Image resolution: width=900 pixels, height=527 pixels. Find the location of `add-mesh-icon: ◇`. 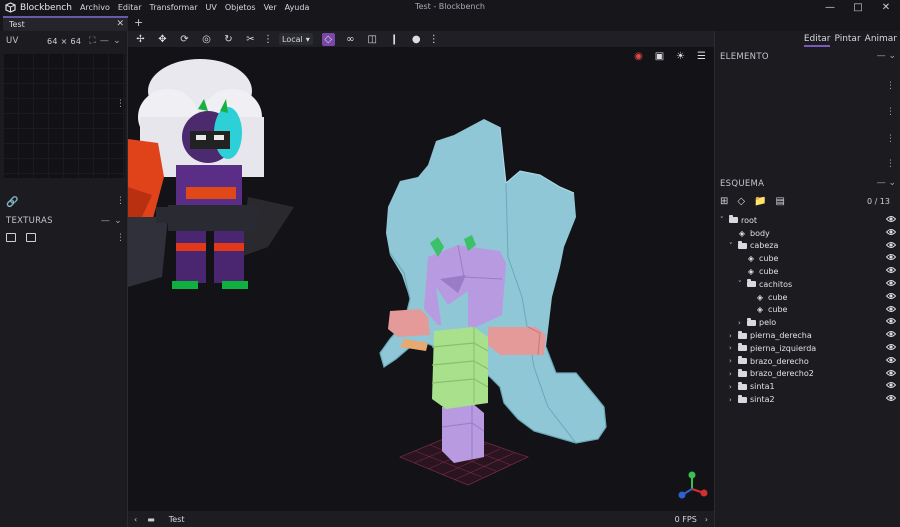

add-mesh-icon: ◇ is located at coordinates (741, 201).